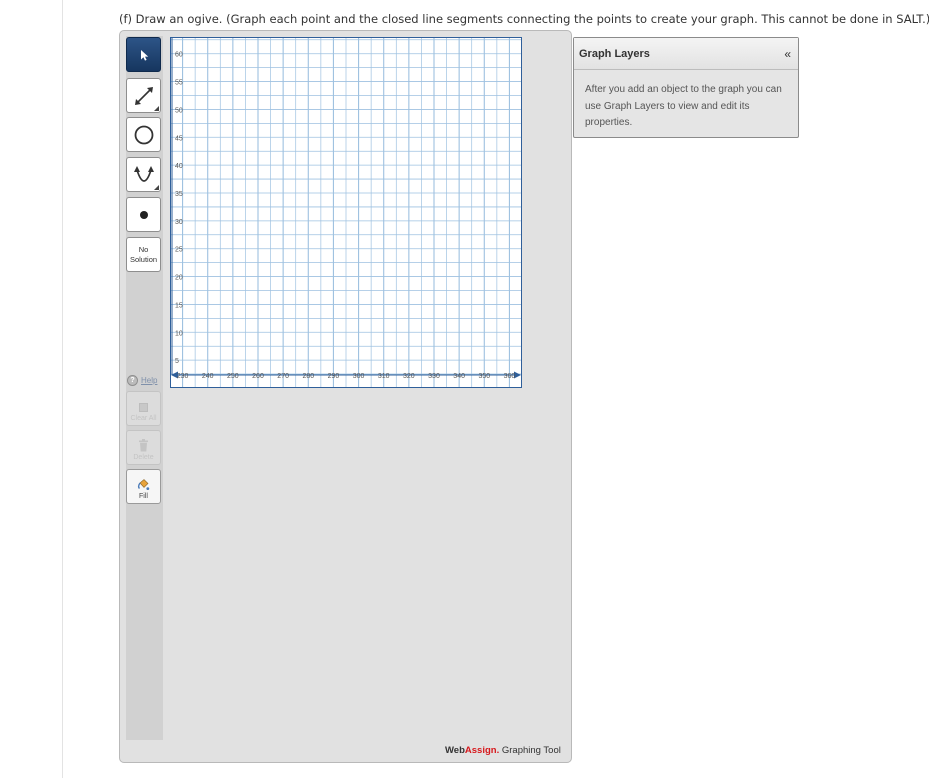 Image resolution: width=929 pixels, height=778 pixels. I want to click on help-link: ? Help, so click(142, 380).